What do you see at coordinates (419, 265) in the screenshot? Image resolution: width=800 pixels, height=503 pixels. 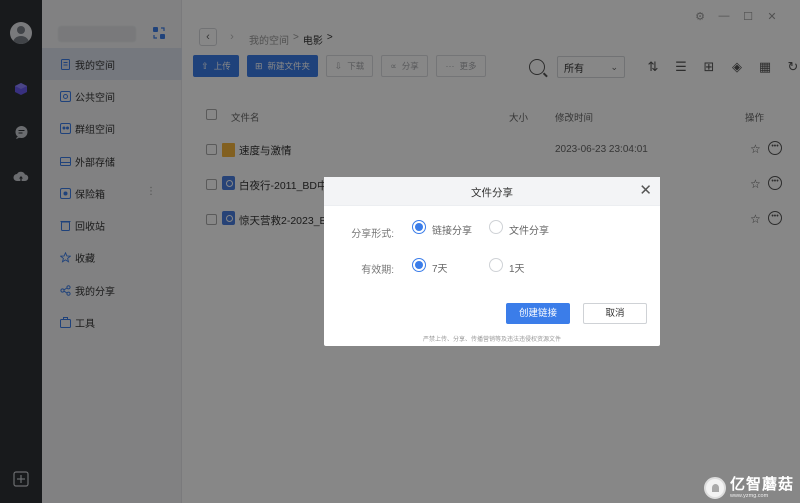 I see `radio-7-days` at bounding box center [419, 265].